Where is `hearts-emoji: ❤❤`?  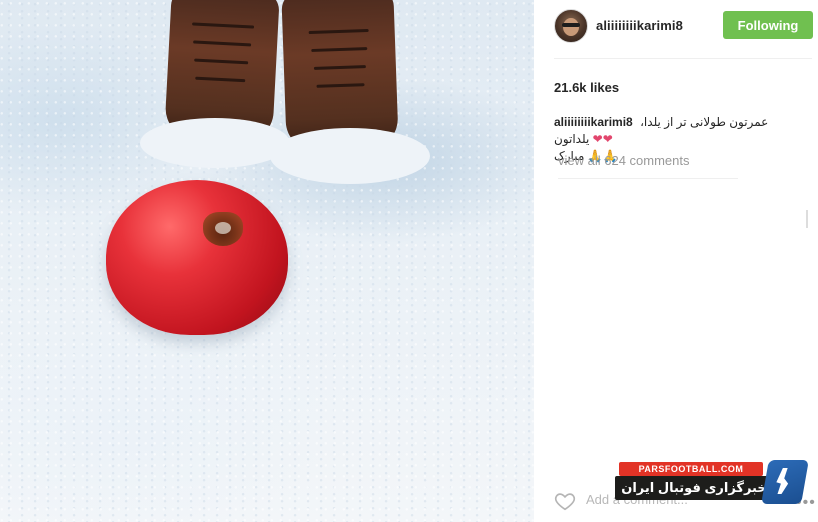 hearts-emoji: ❤❤ is located at coordinates (602, 139).